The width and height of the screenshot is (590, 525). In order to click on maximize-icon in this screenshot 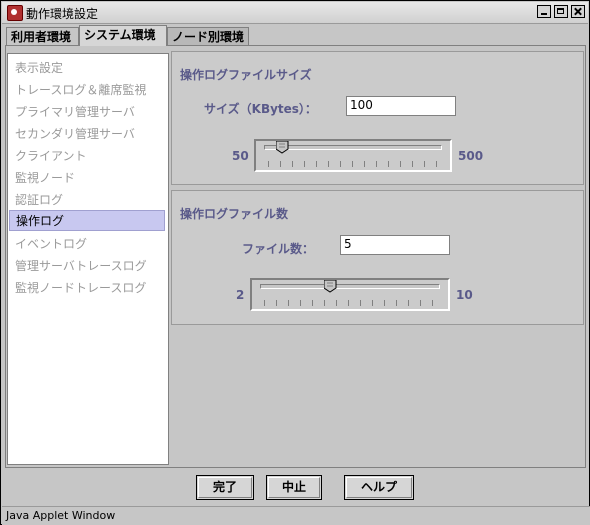, I will do `click(561, 11)`.